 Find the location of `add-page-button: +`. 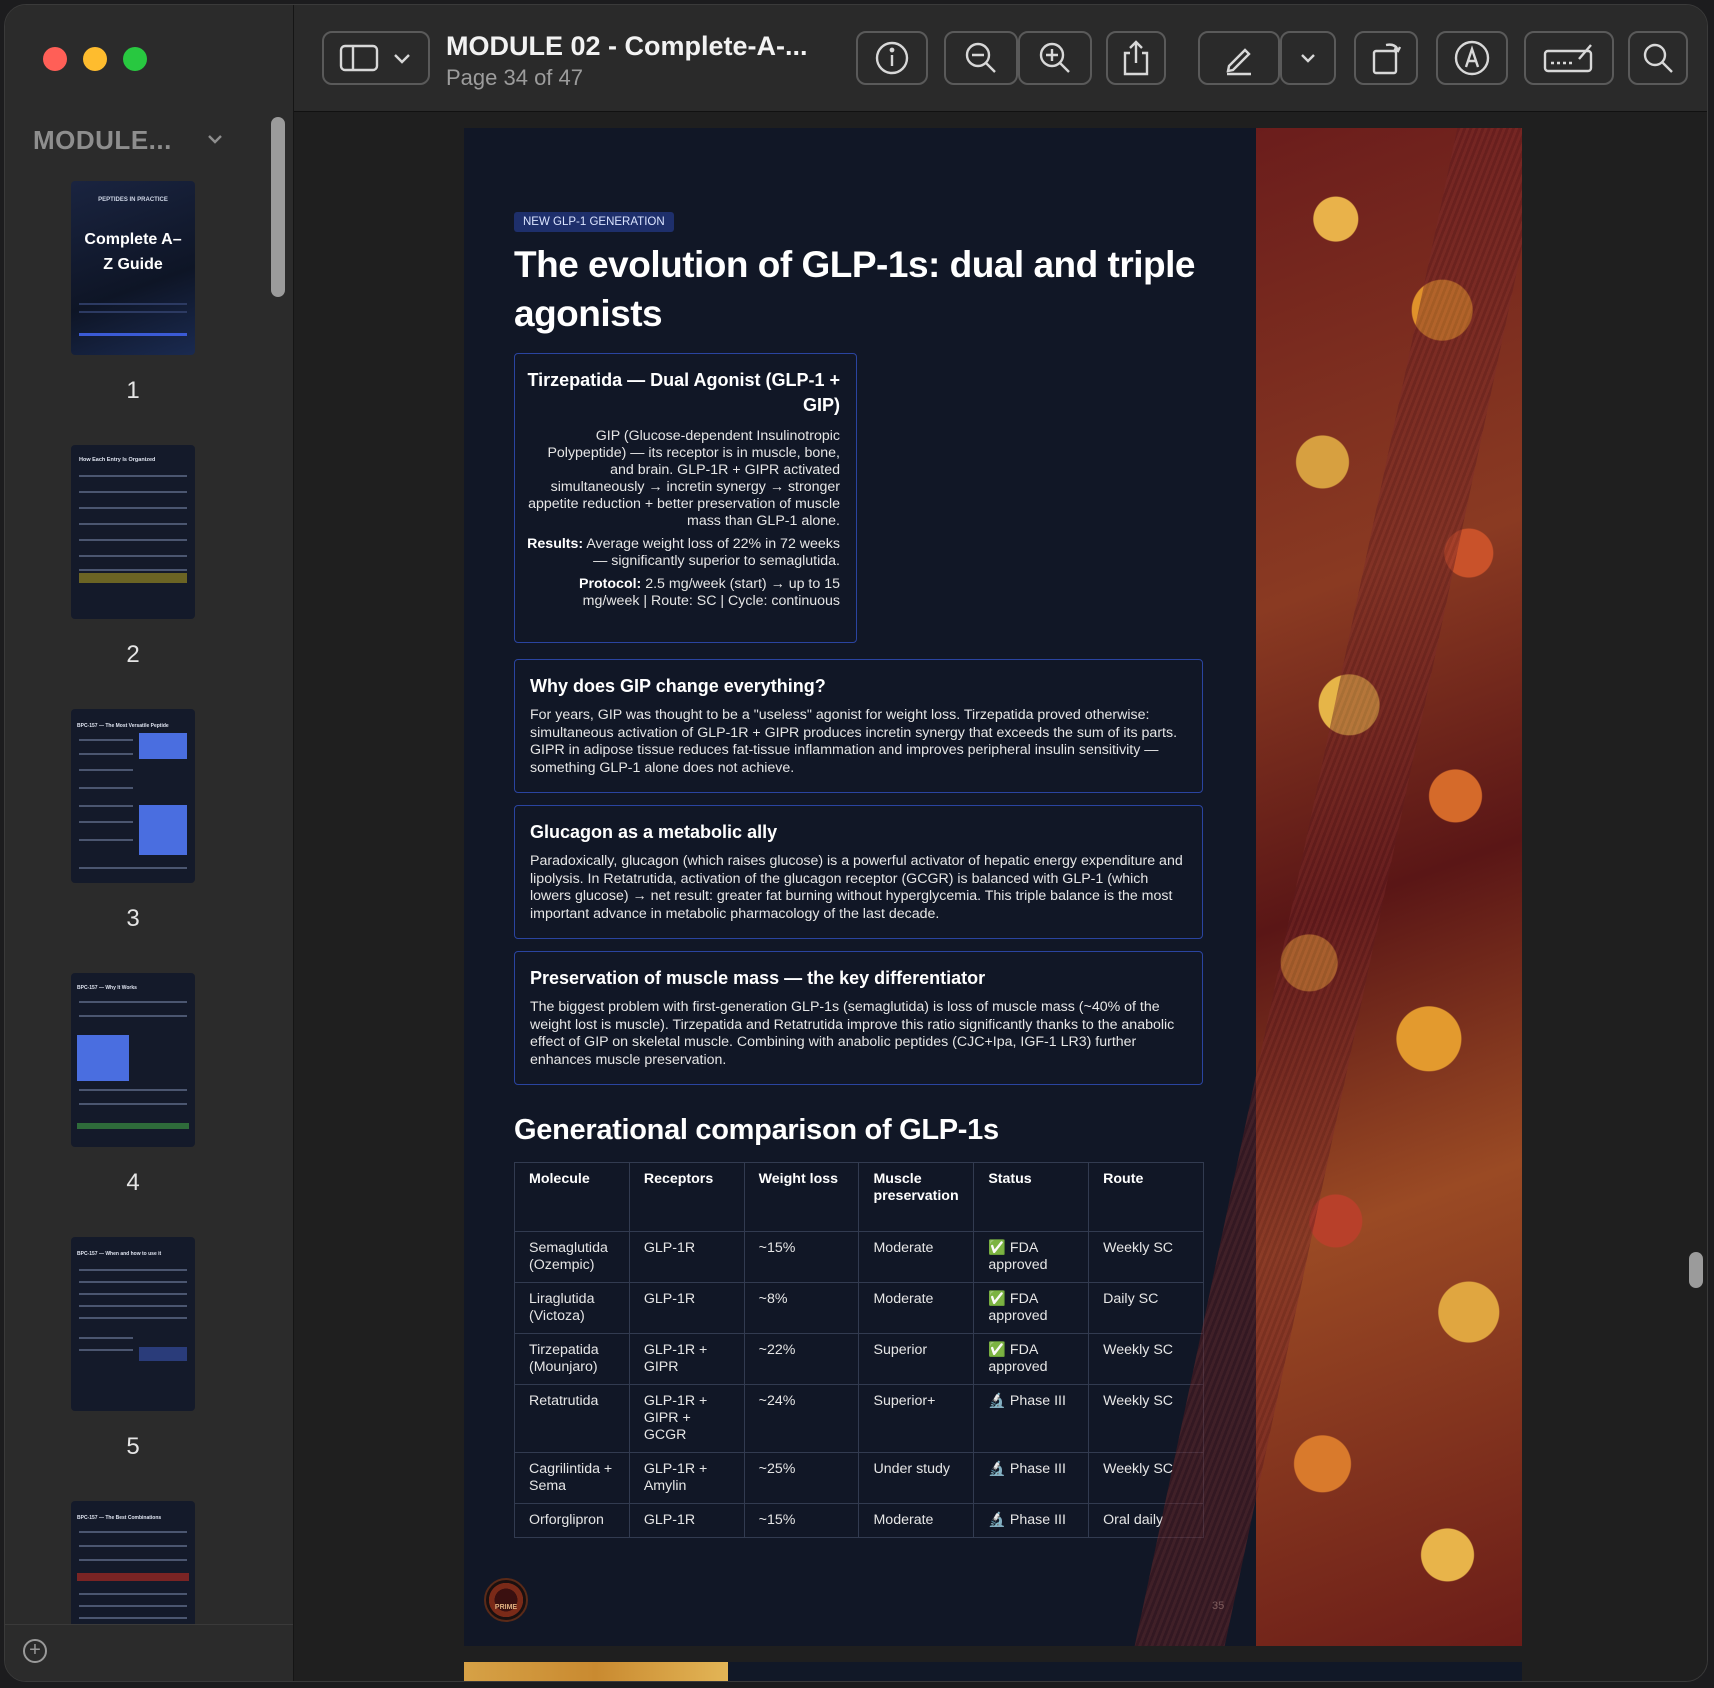

add-page-button: + is located at coordinates (35, 1651).